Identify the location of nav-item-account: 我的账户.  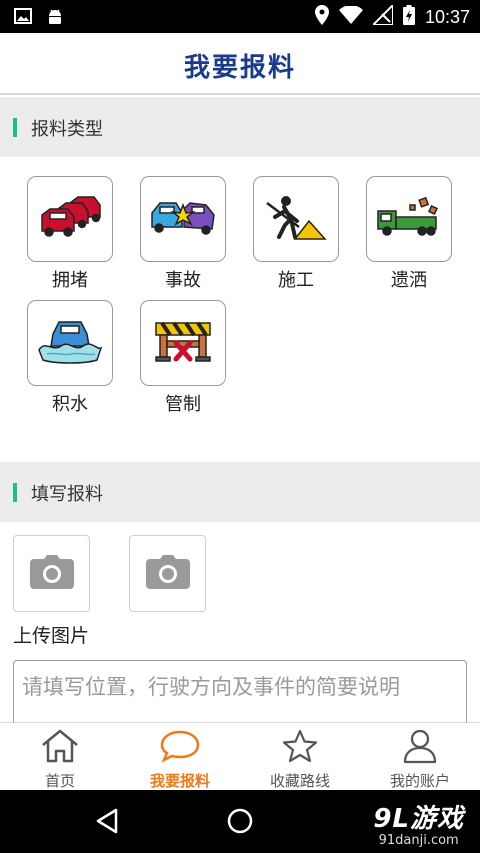
(420, 756).